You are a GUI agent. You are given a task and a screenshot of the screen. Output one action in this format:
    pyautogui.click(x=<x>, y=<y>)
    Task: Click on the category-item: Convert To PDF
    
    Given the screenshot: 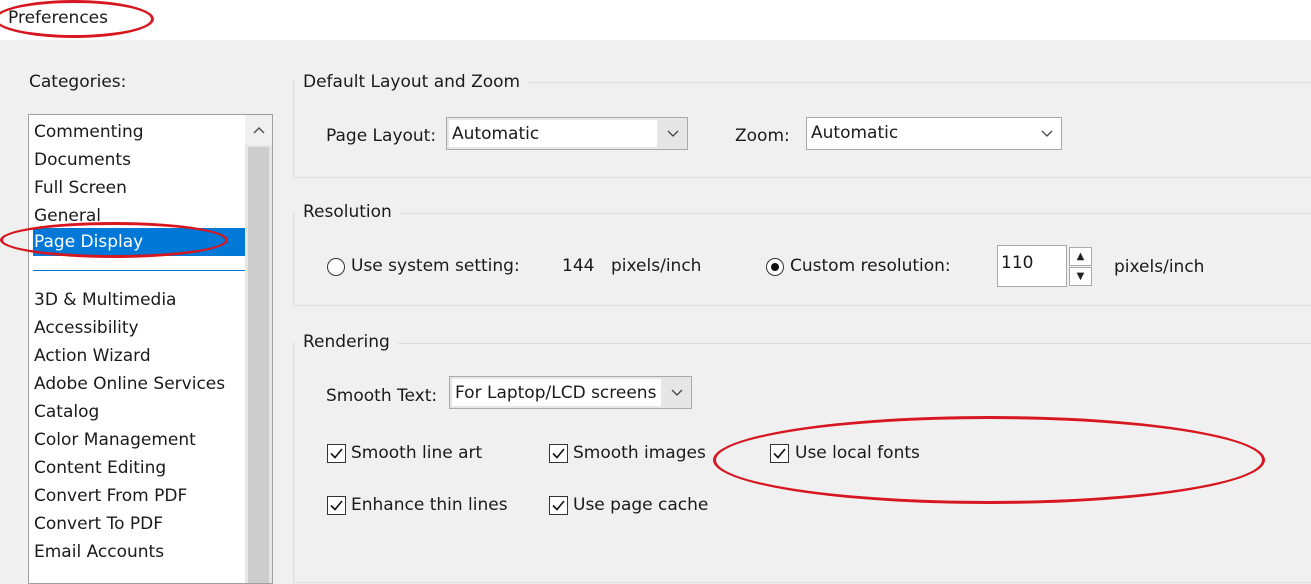 What is the action you would take?
    pyautogui.click(x=139, y=524)
    